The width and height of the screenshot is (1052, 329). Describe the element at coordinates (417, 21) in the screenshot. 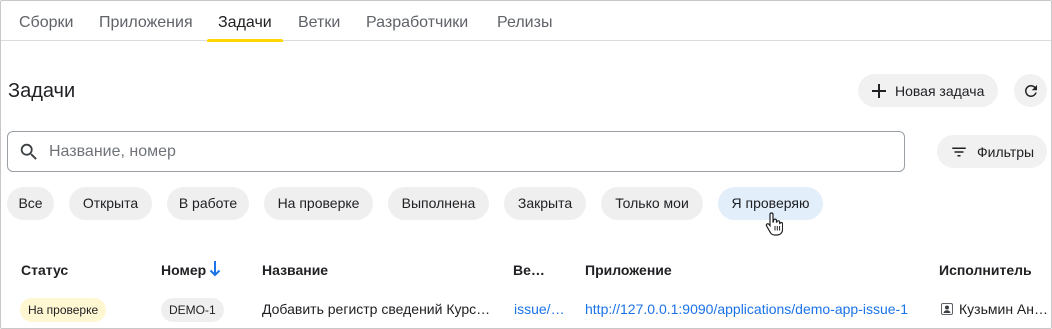

I see `tab-developers: Разработчики` at that location.